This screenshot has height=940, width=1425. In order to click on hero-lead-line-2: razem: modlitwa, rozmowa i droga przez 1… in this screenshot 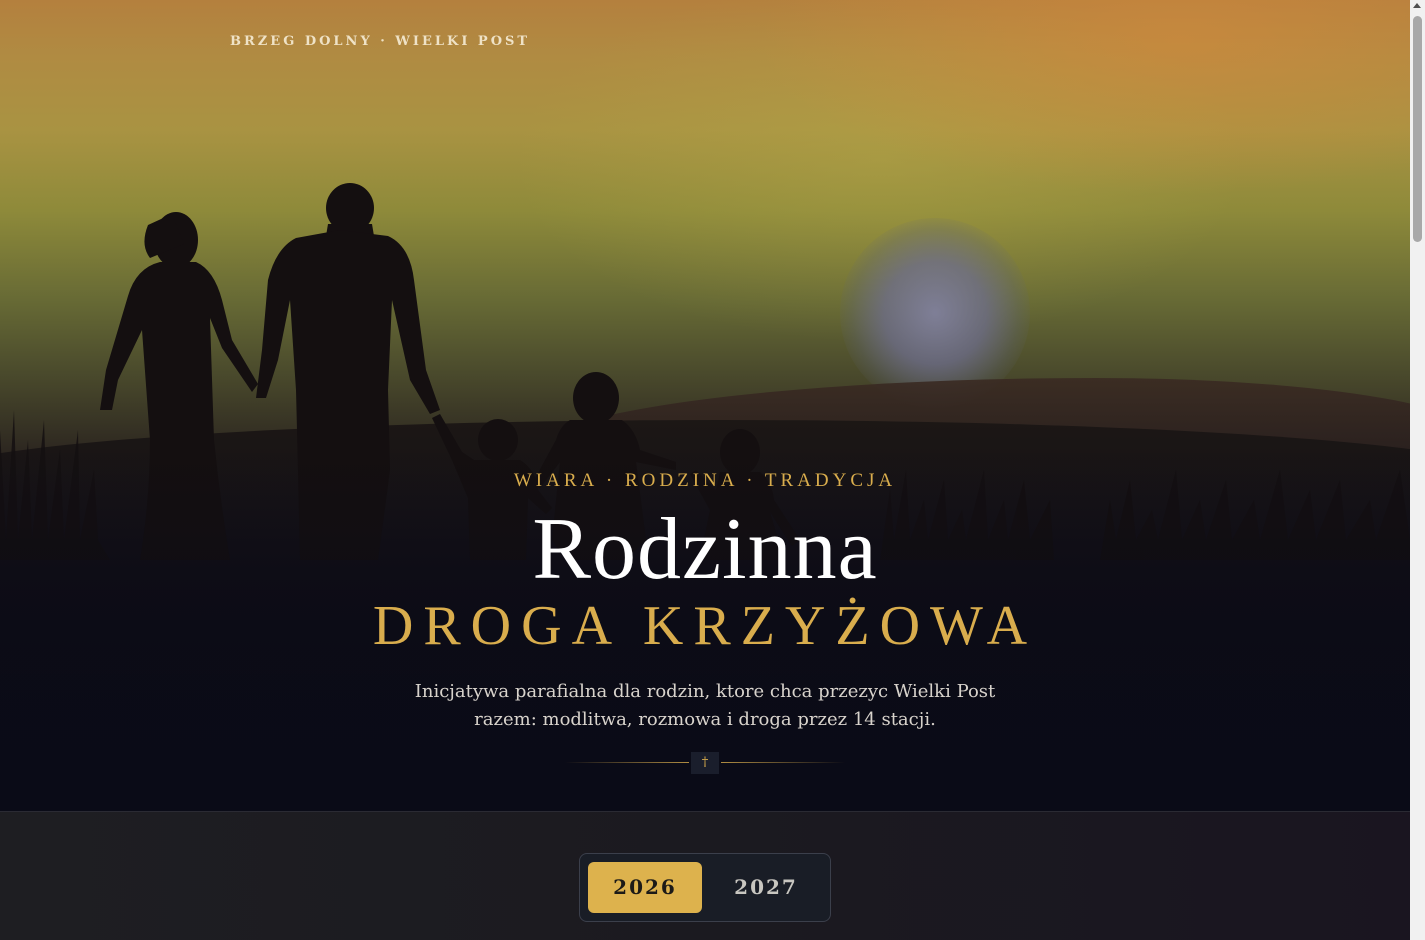, I will do `click(705, 719)`.